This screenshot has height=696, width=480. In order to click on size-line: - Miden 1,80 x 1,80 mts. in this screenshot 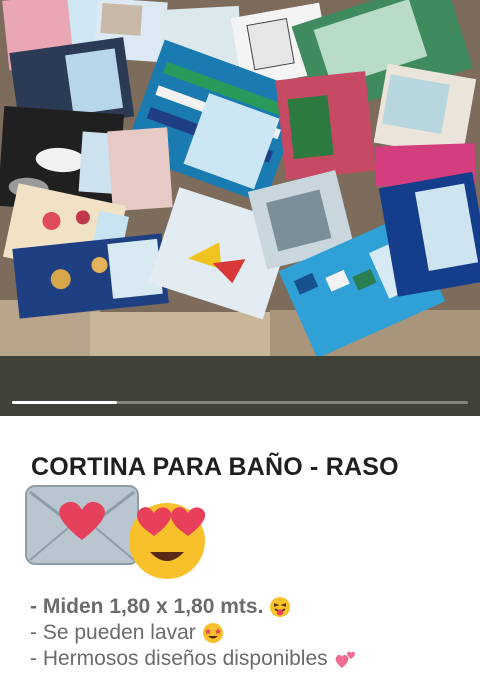, I will do `click(250, 607)`.